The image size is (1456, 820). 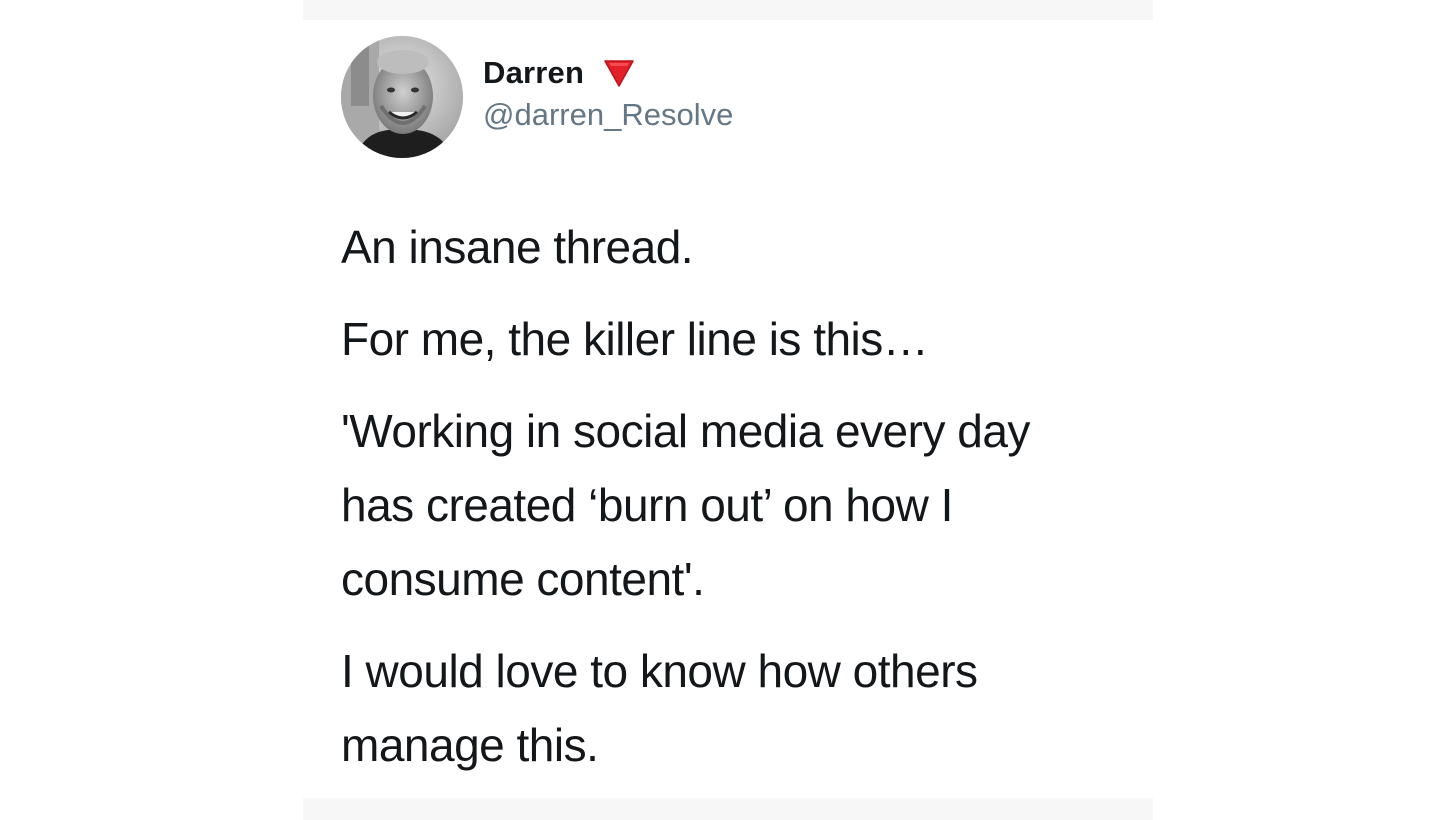 I want to click on avatar-portrait, so click(x=402, y=97).